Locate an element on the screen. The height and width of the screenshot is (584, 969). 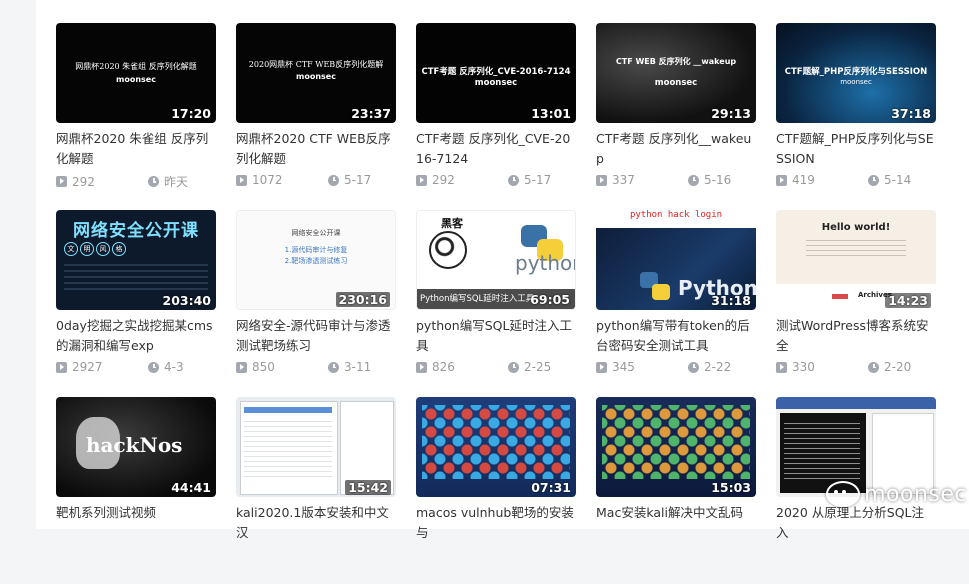
video-card: 15:03 Mac安装kali解决中文乱码 is located at coordinates (676, 490).